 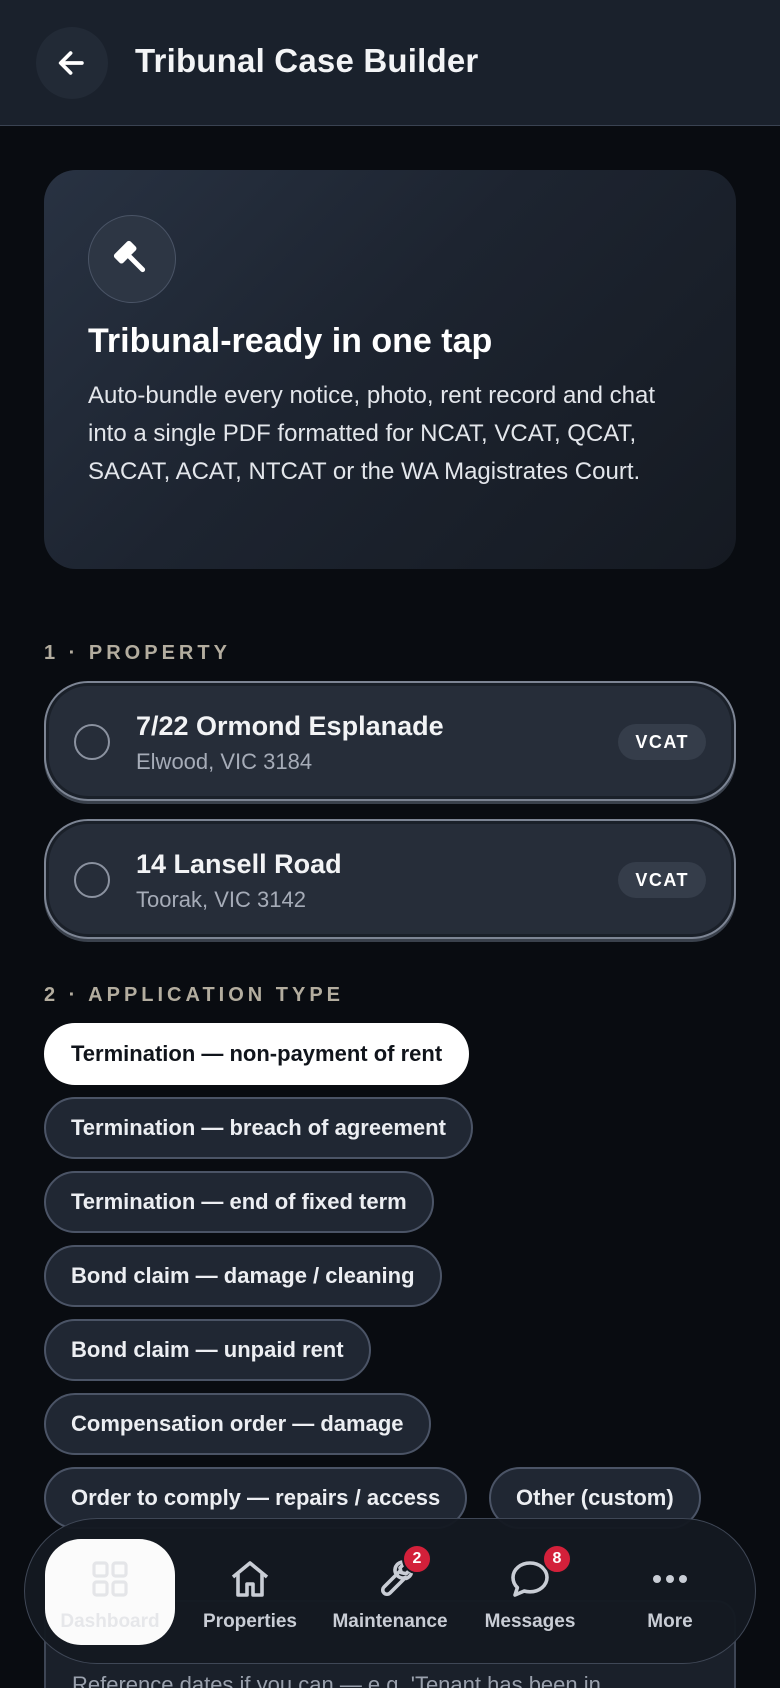 I want to click on application-type-chip: Compensation order — damage, so click(x=237, y=1424).